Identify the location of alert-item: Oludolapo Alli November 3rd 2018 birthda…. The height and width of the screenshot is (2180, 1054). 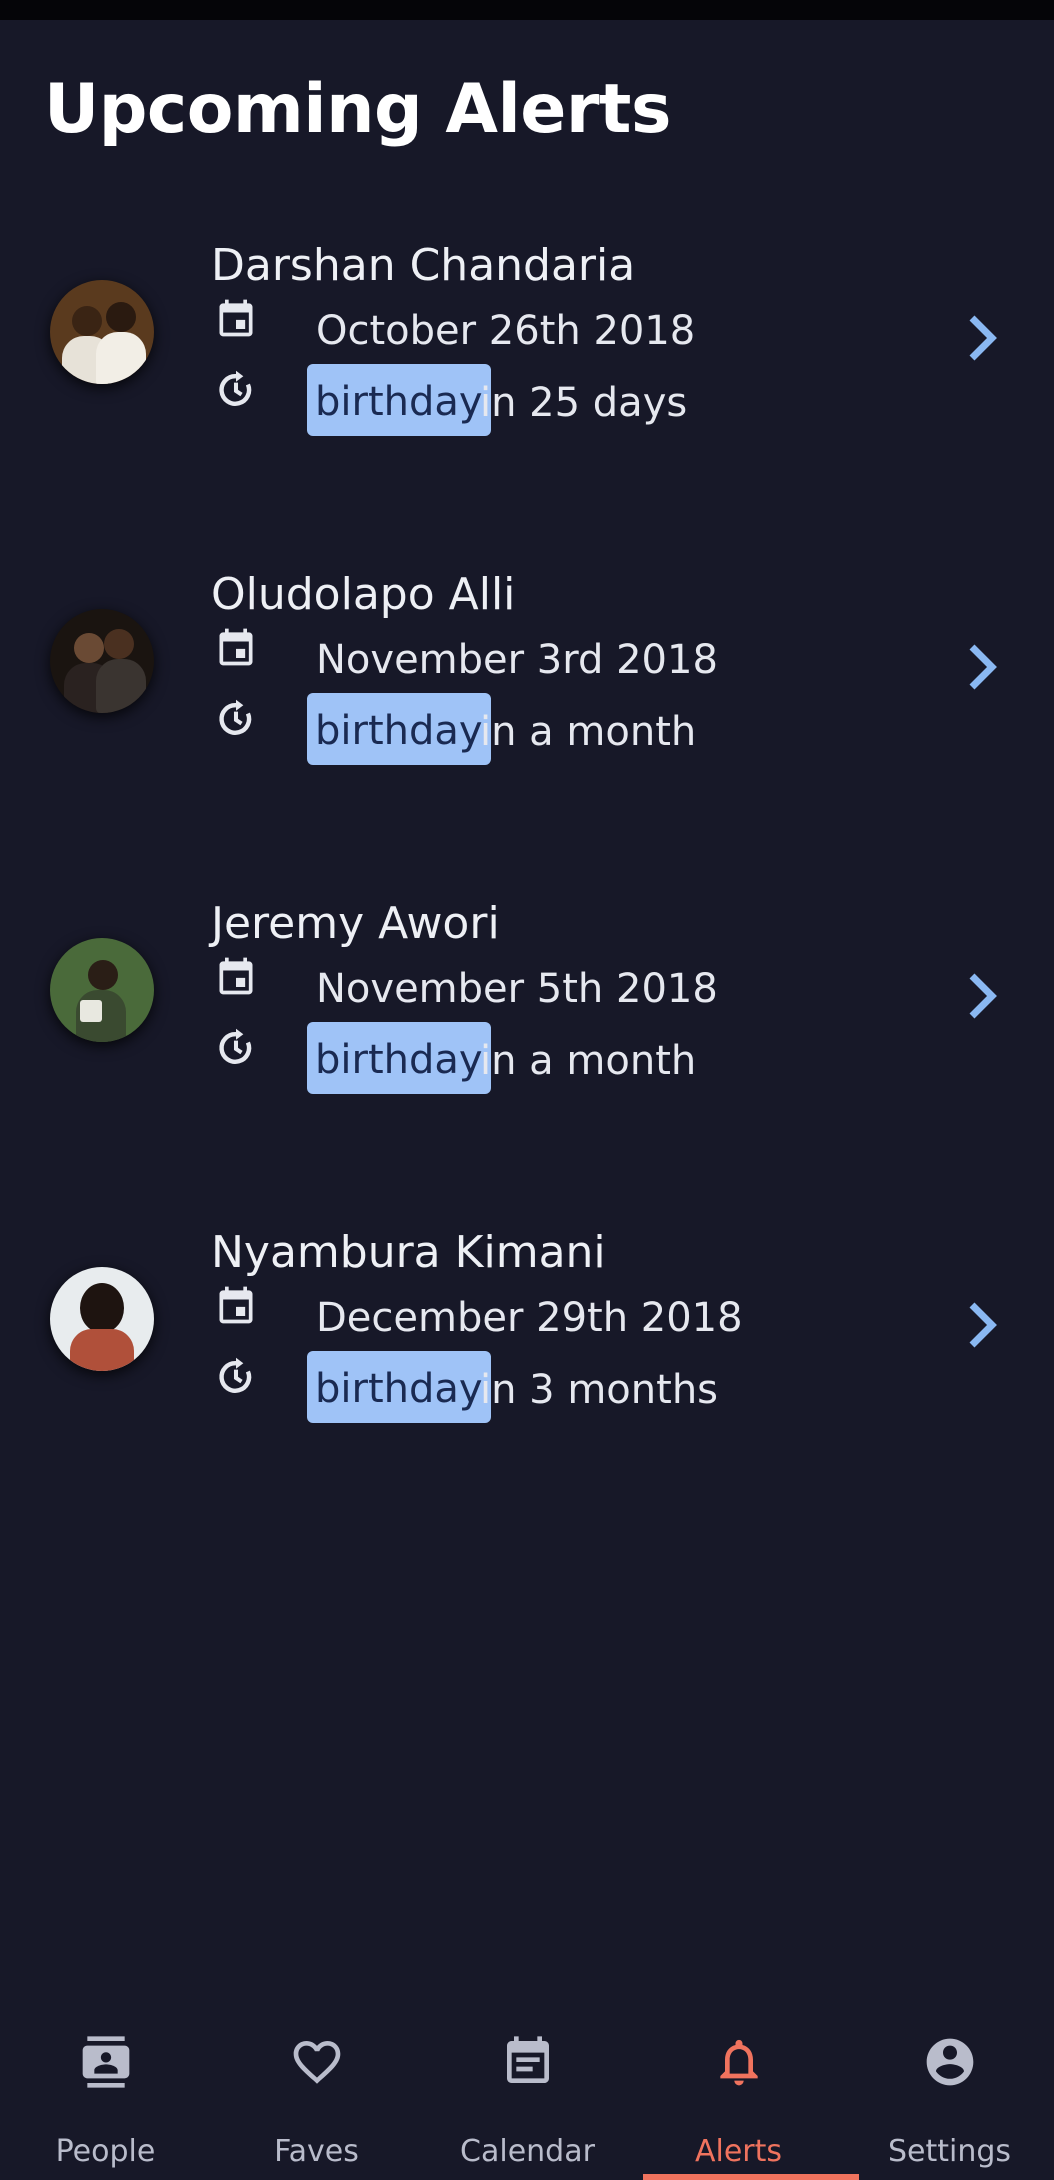
(527, 694).